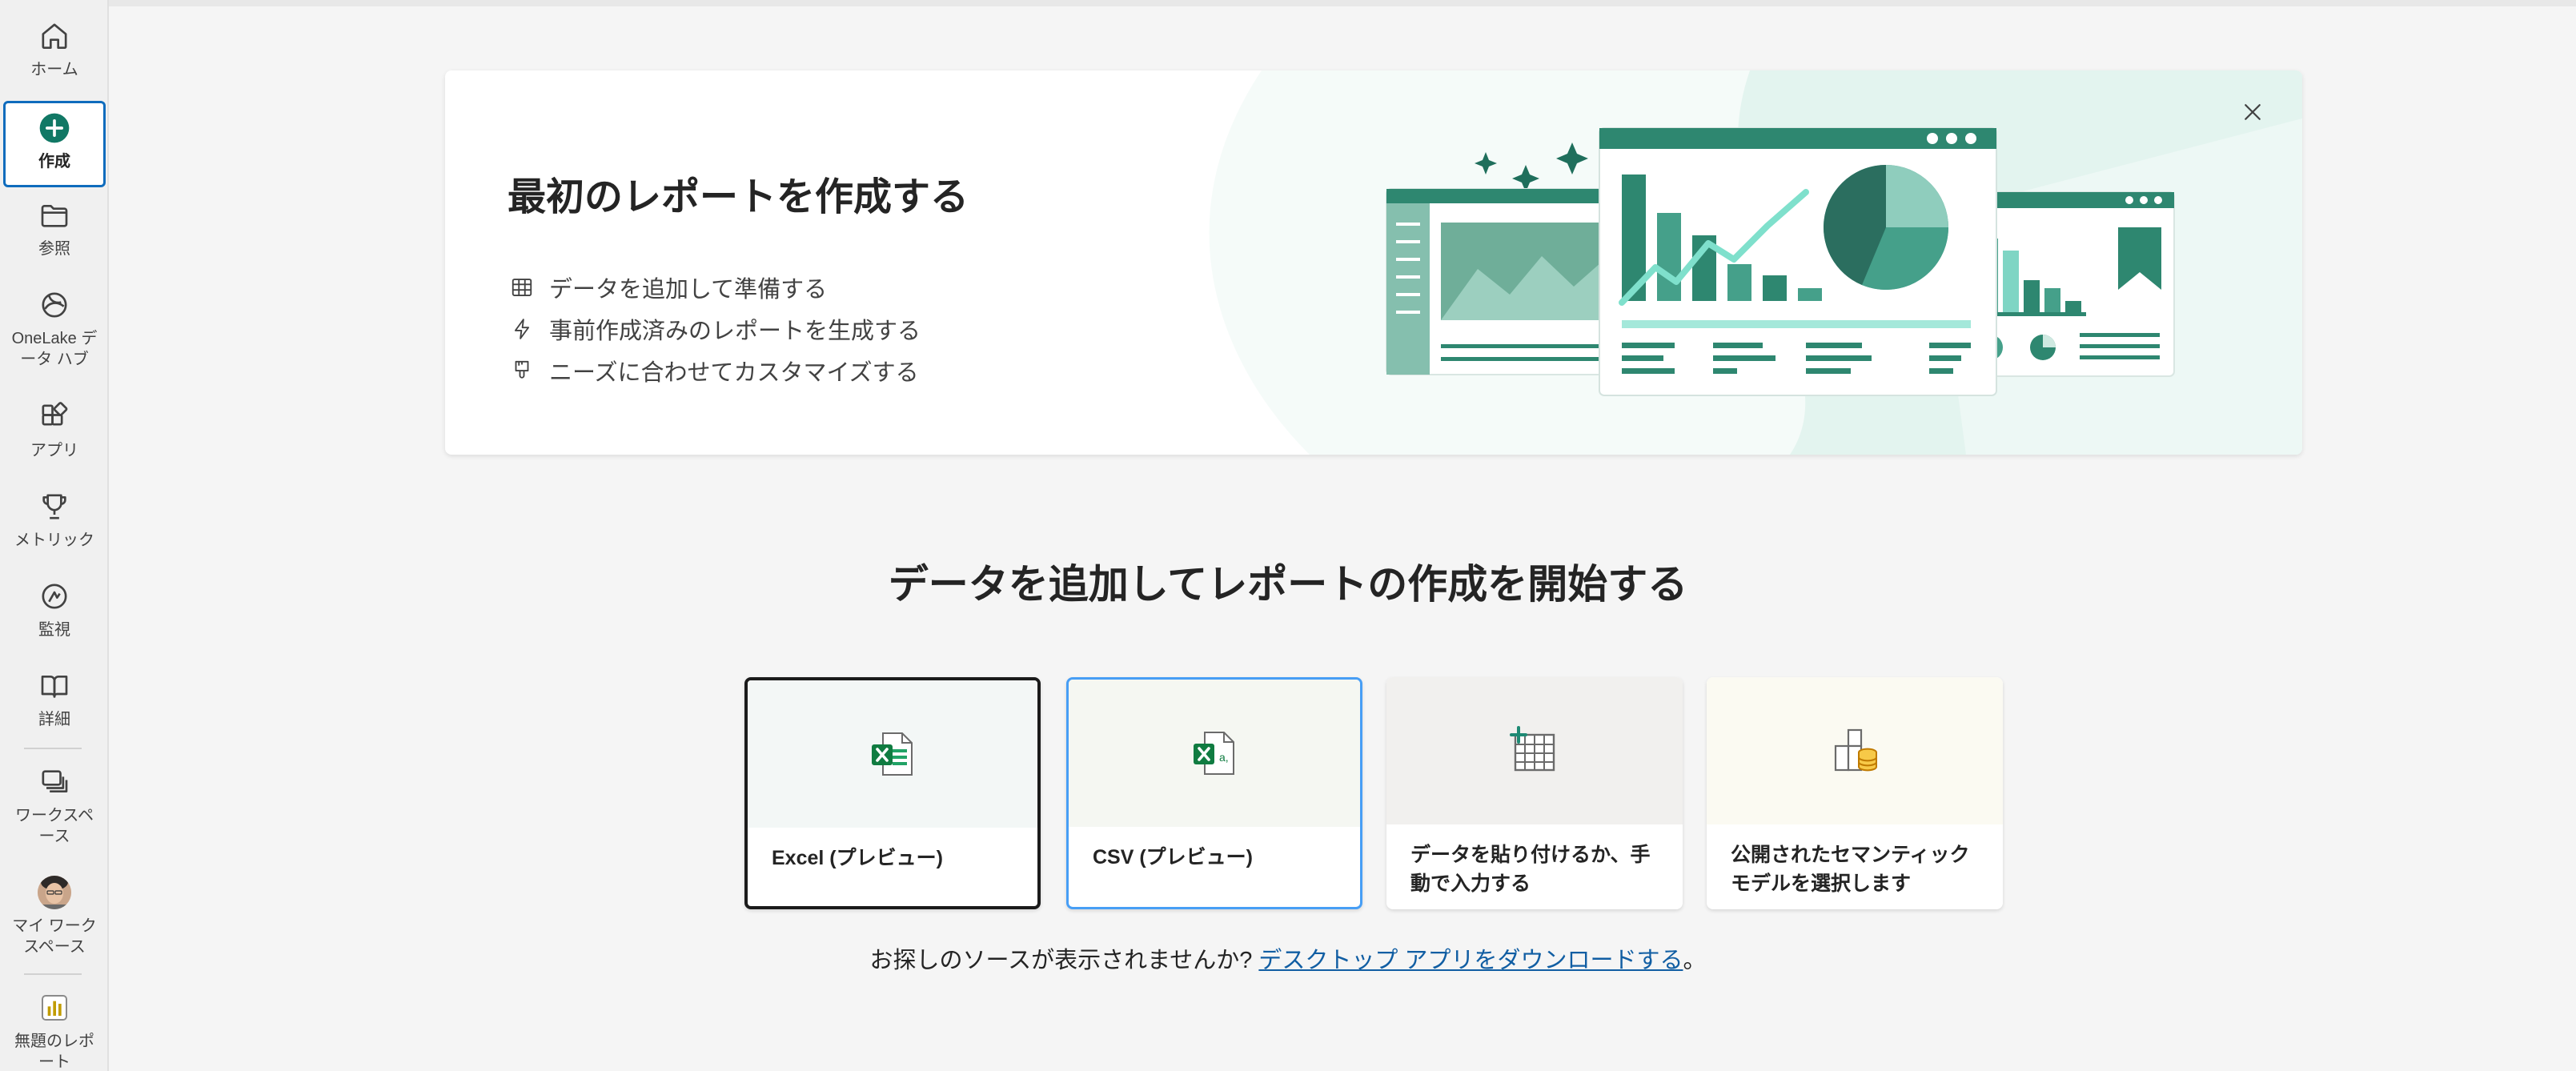  I want to click on csv-icon: a,, so click(1214, 753).